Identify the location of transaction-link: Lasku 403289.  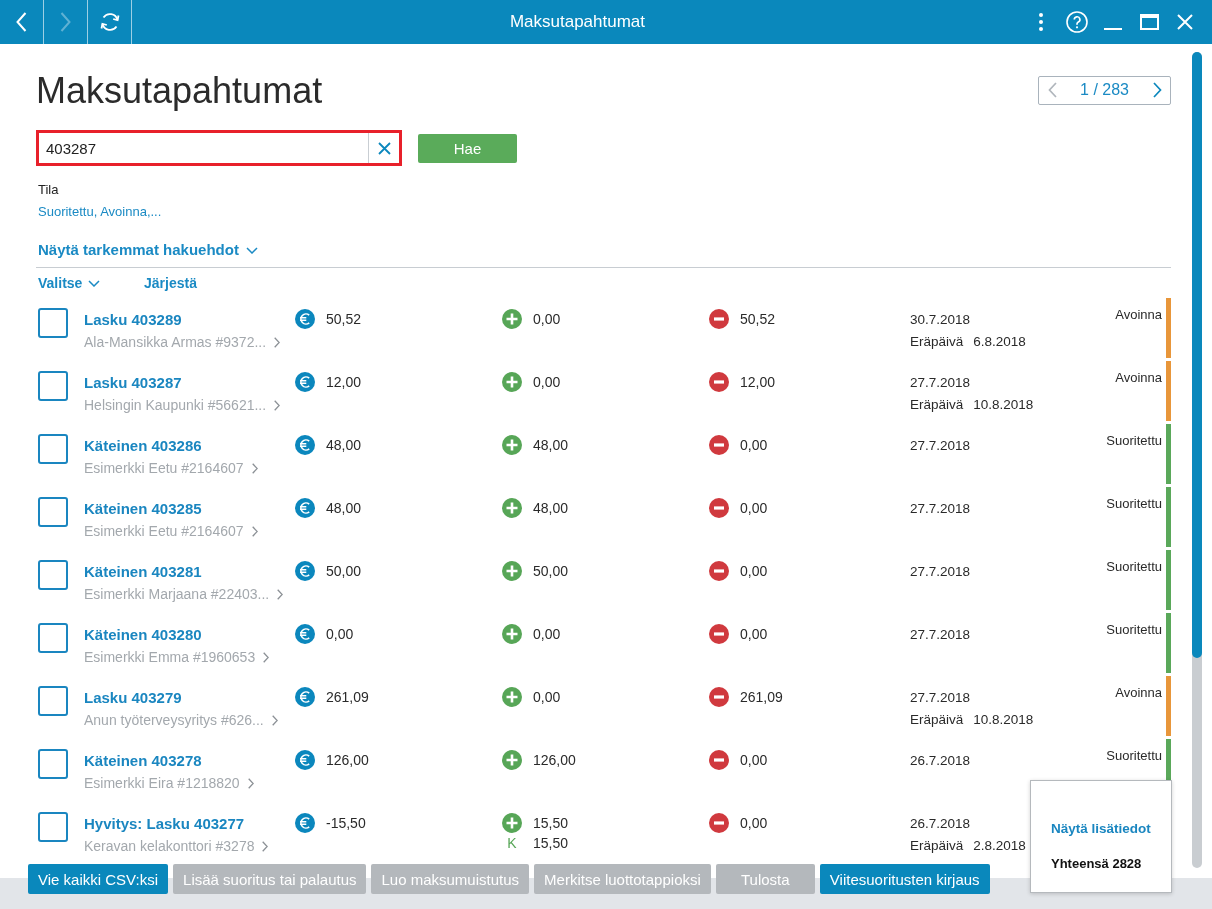
(133, 320).